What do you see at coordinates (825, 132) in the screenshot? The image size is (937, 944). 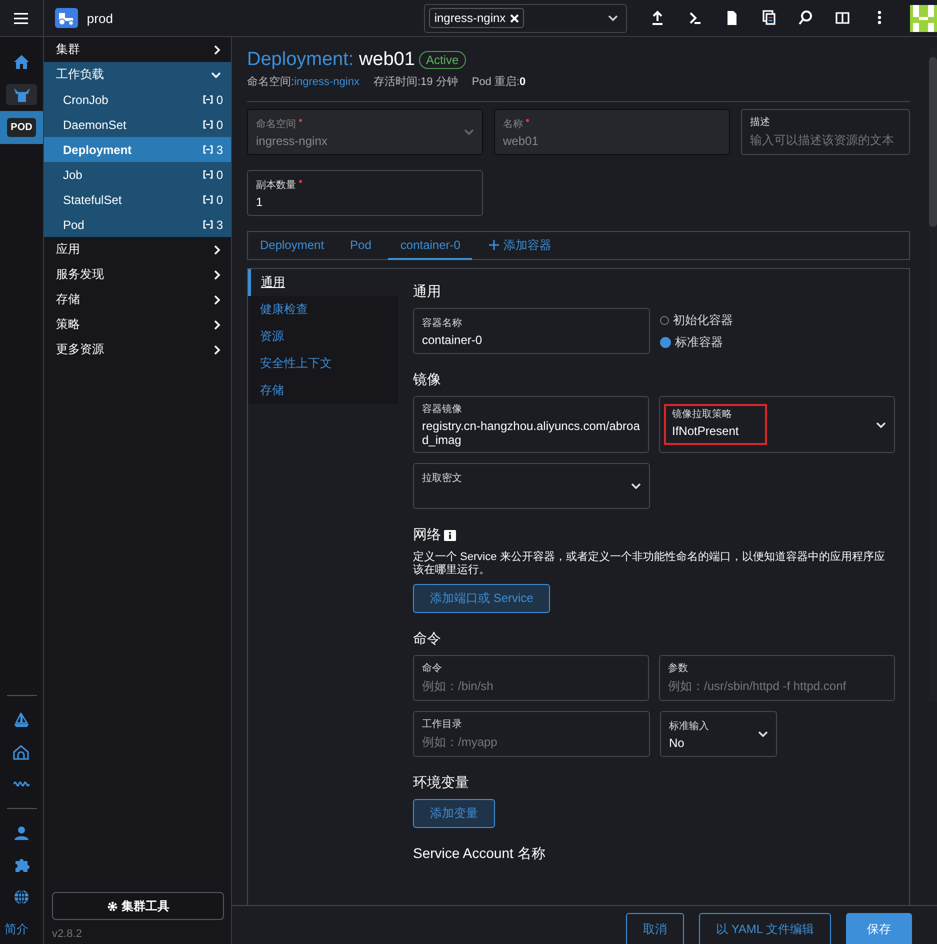 I see `input-field: 描述 输入可以描述该资源的文本` at bounding box center [825, 132].